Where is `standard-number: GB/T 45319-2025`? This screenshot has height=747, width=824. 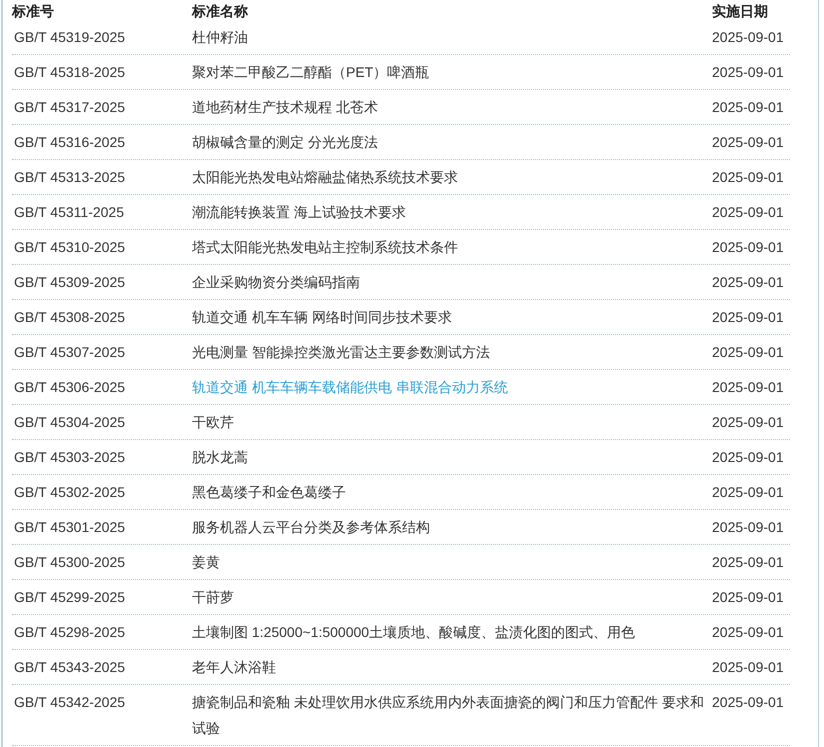 standard-number: GB/T 45319-2025 is located at coordinates (69, 37).